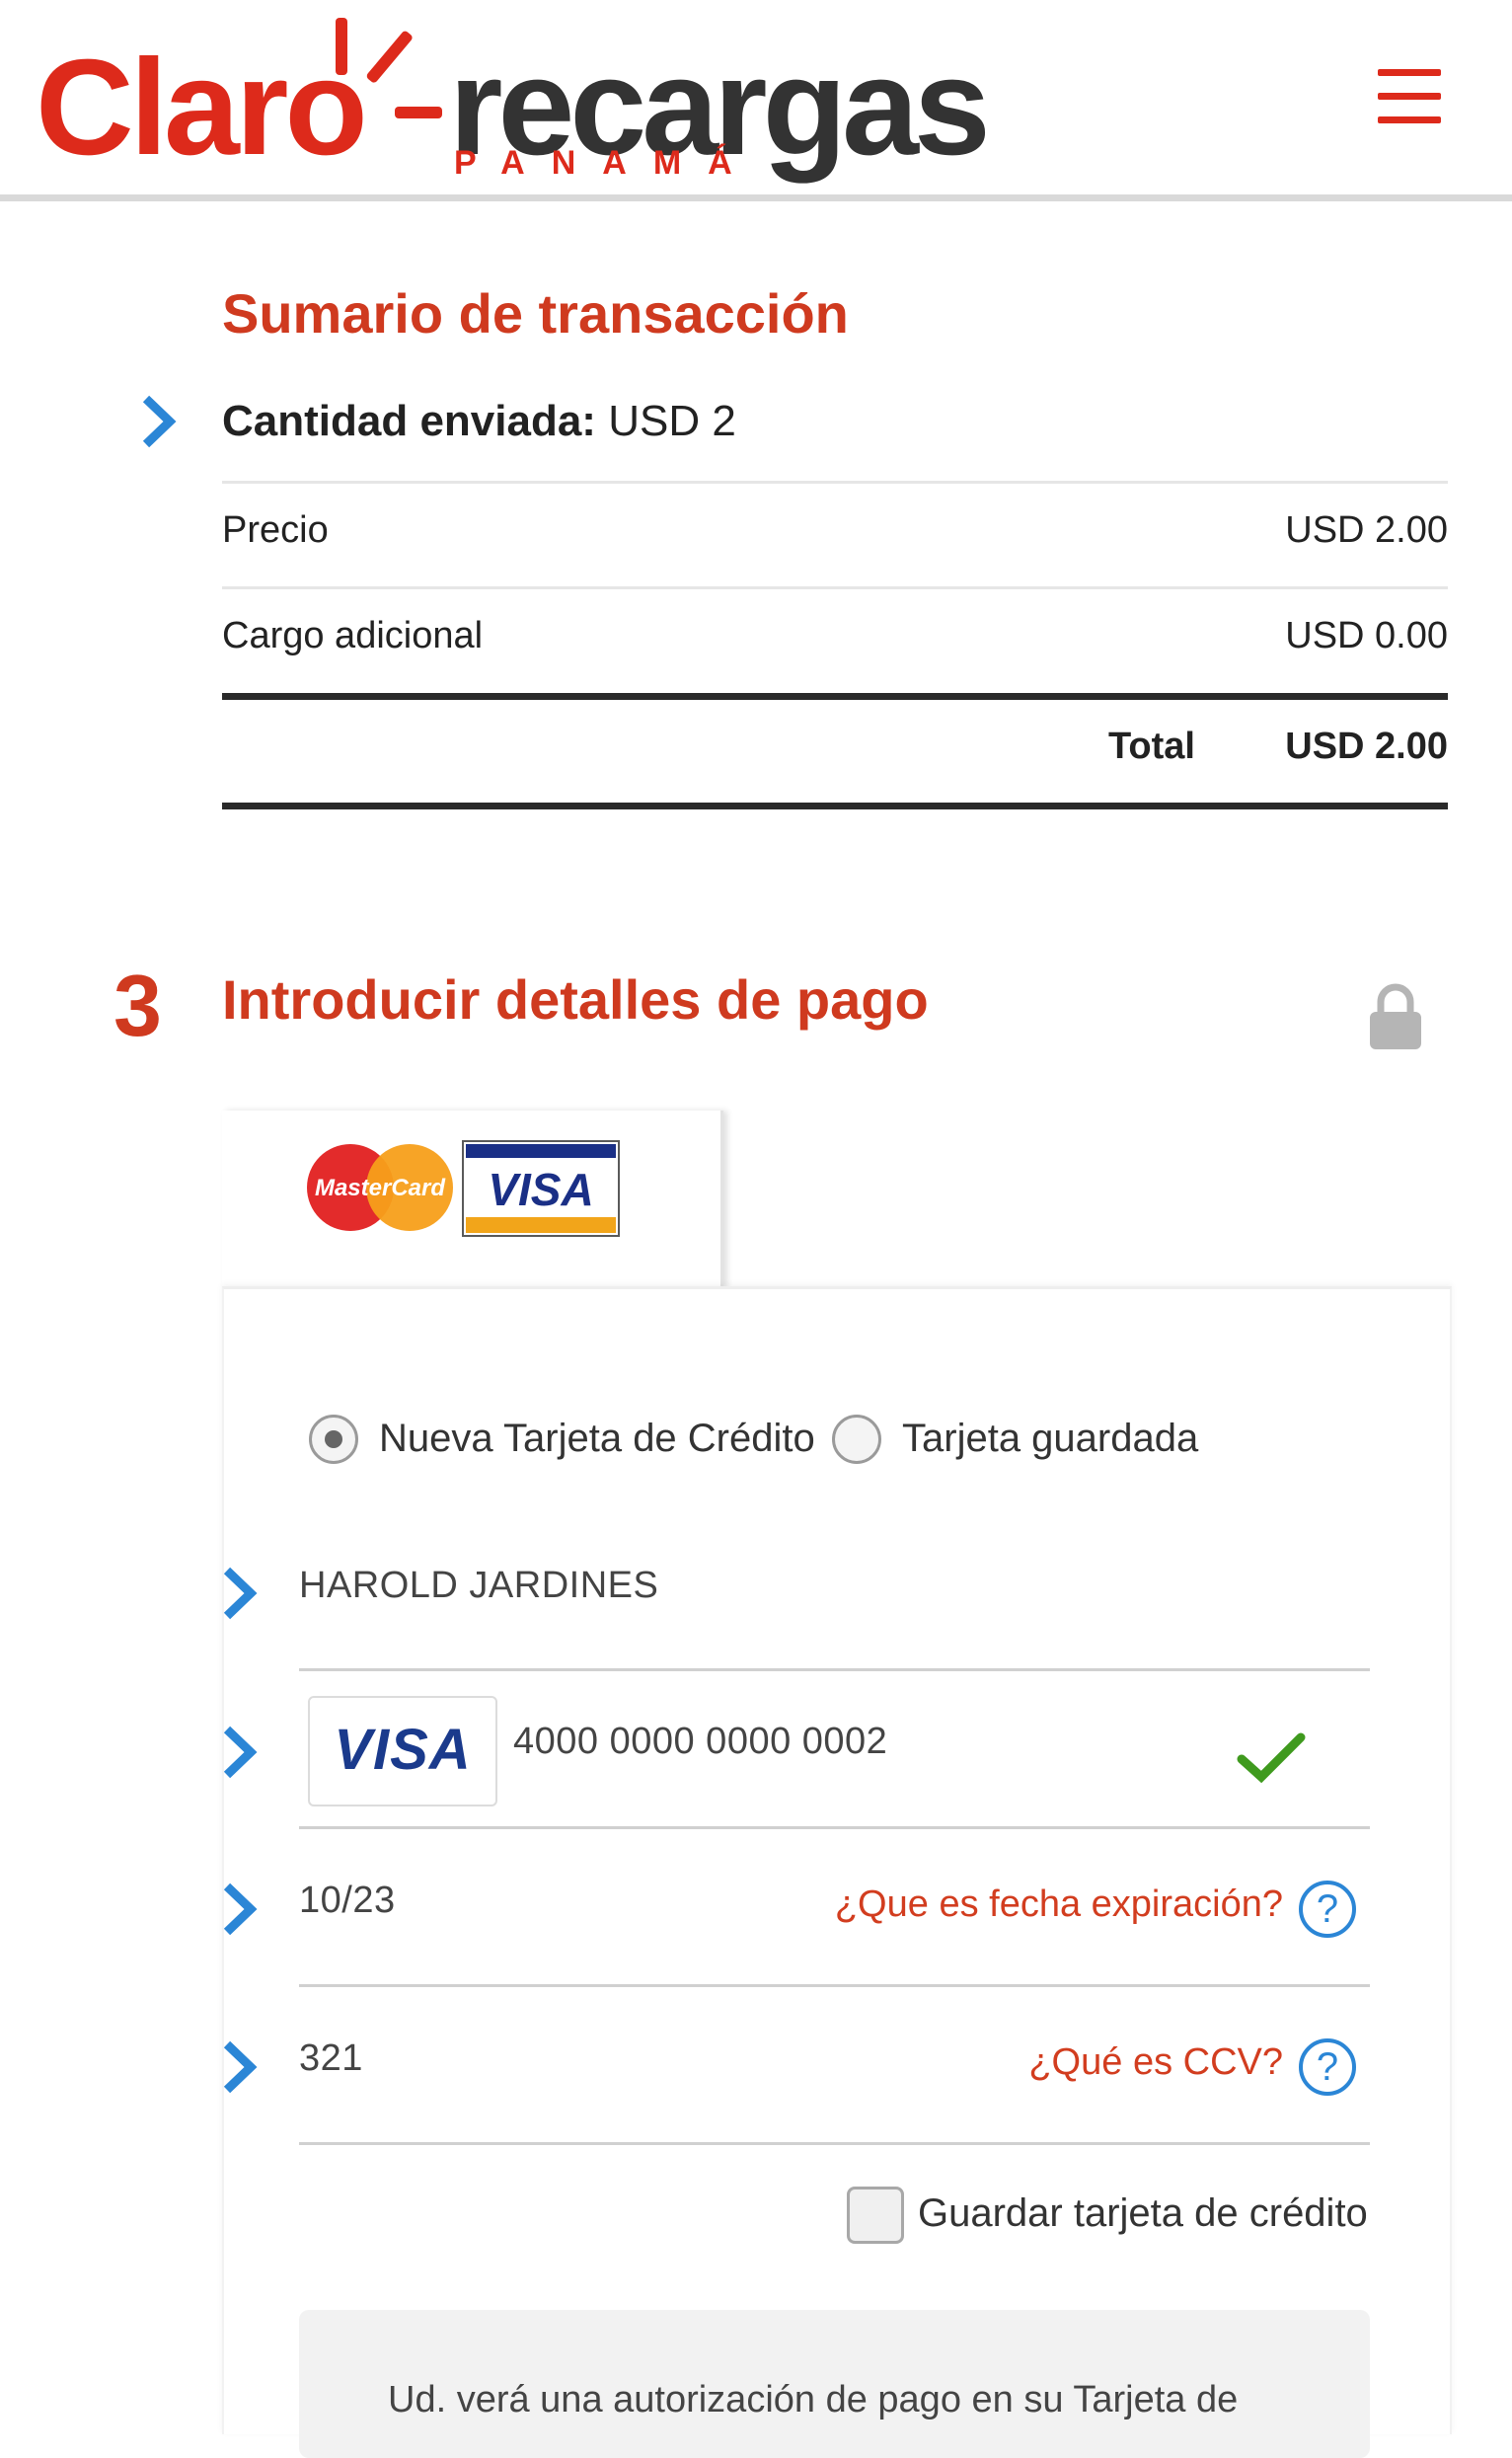  What do you see at coordinates (353, 635) in the screenshot?
I see `extra-charge-label: Cargo adicional` at bounding box center [353, 635].